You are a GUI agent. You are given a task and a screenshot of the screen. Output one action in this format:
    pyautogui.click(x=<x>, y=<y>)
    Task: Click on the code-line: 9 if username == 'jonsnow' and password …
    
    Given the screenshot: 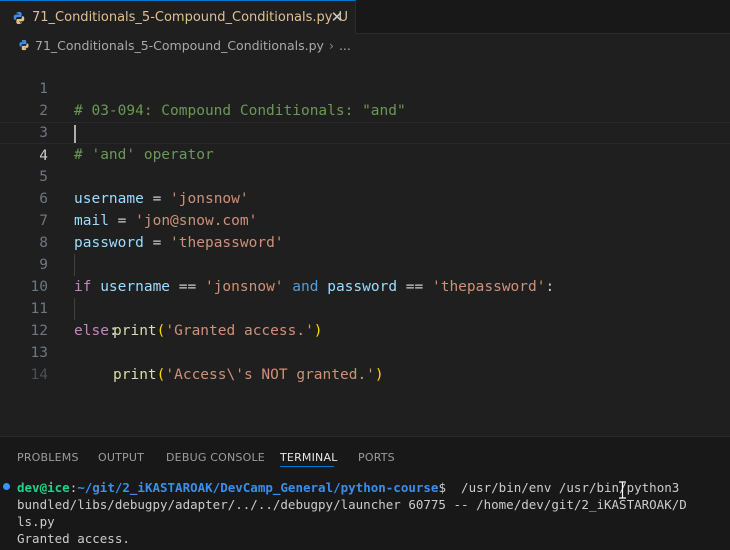 What is the action you would take?
    pyautogui.click(x=365, y=263)
    